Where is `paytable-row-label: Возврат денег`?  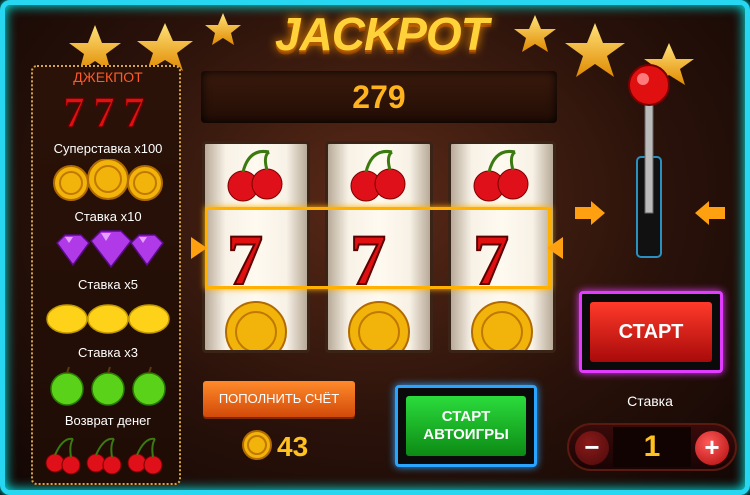 paytable-row-label: Возврат денег is located at coordinates (108, 420).